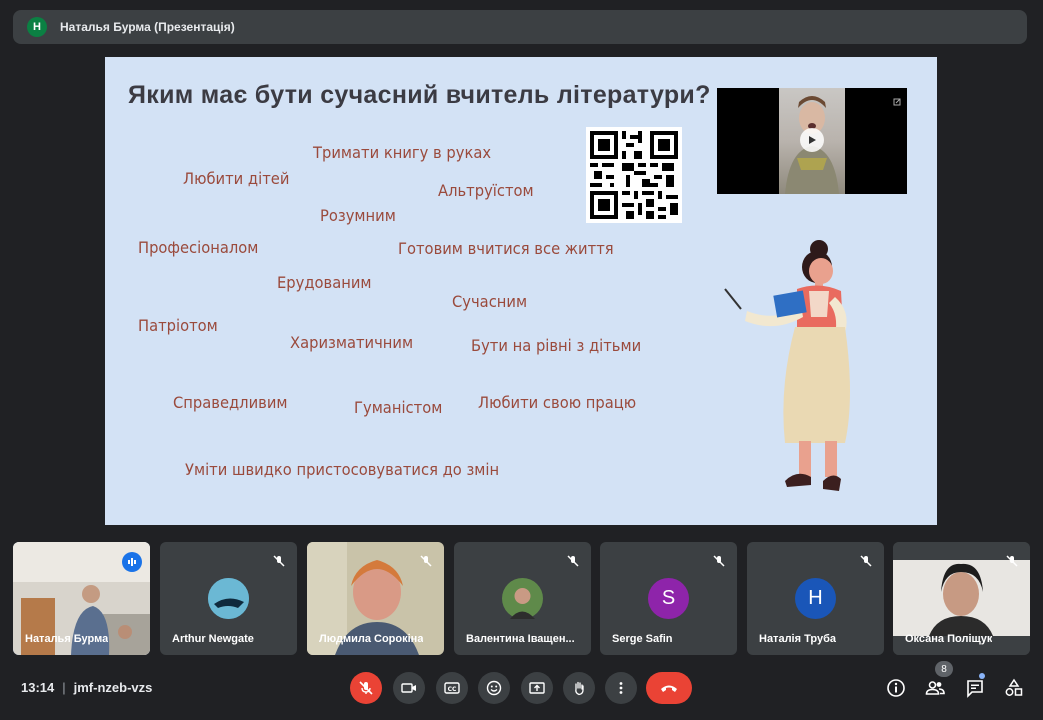 The height and width of the screenshot is (720, 1043). I want to click on embedded-video, so click(812, 141).